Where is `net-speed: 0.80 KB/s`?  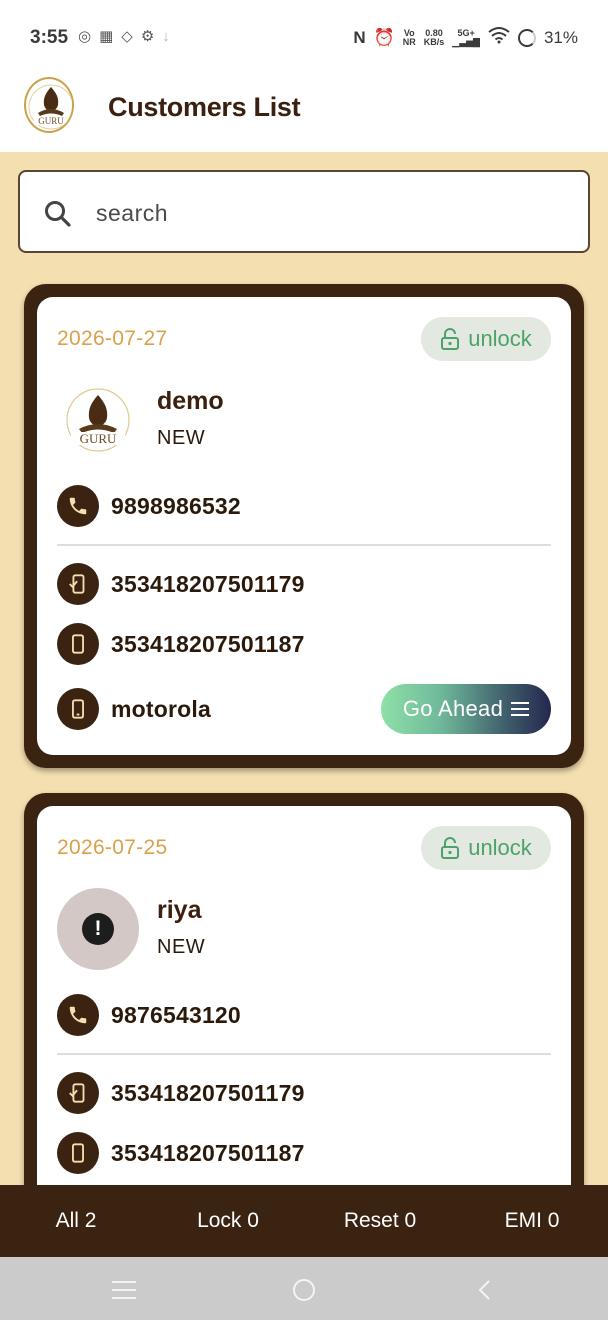
net-speed: 0.80 KB/s is located at coordinates (434, 37).